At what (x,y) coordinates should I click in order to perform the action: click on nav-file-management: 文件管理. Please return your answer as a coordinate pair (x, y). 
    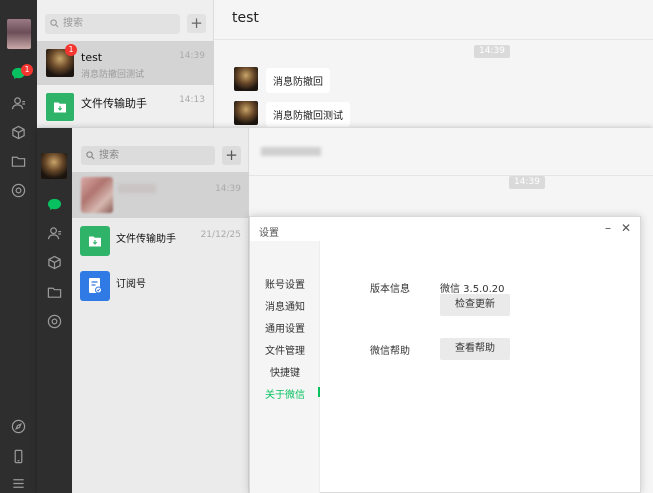
    Looking at the image, I should click on (285, 349).